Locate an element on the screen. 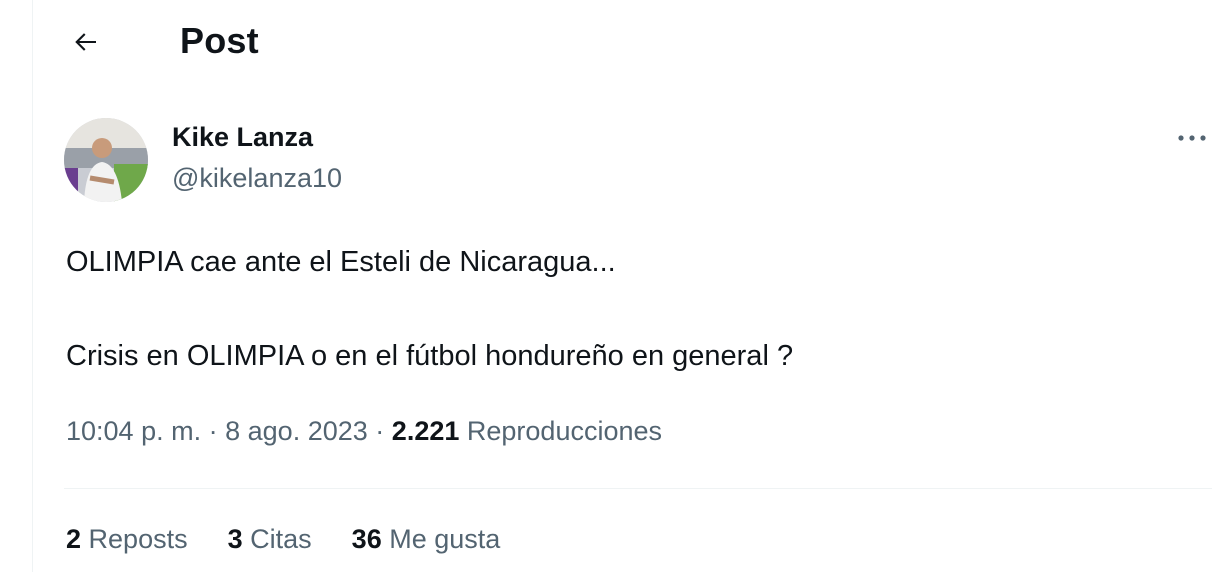 This screenshot has height=572, width=1224. back-button is located at coordinates (86, 42).